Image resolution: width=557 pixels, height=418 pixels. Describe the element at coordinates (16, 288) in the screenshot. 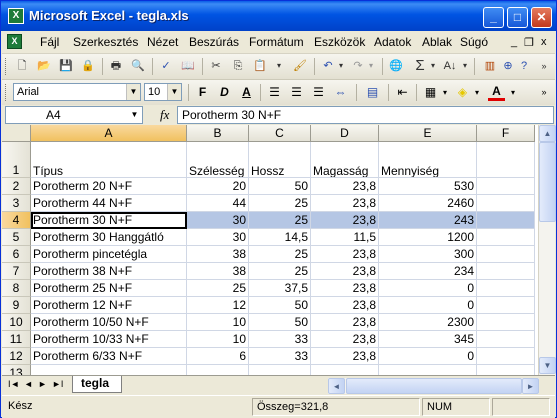

I see `row-header-8: 8` at that location.